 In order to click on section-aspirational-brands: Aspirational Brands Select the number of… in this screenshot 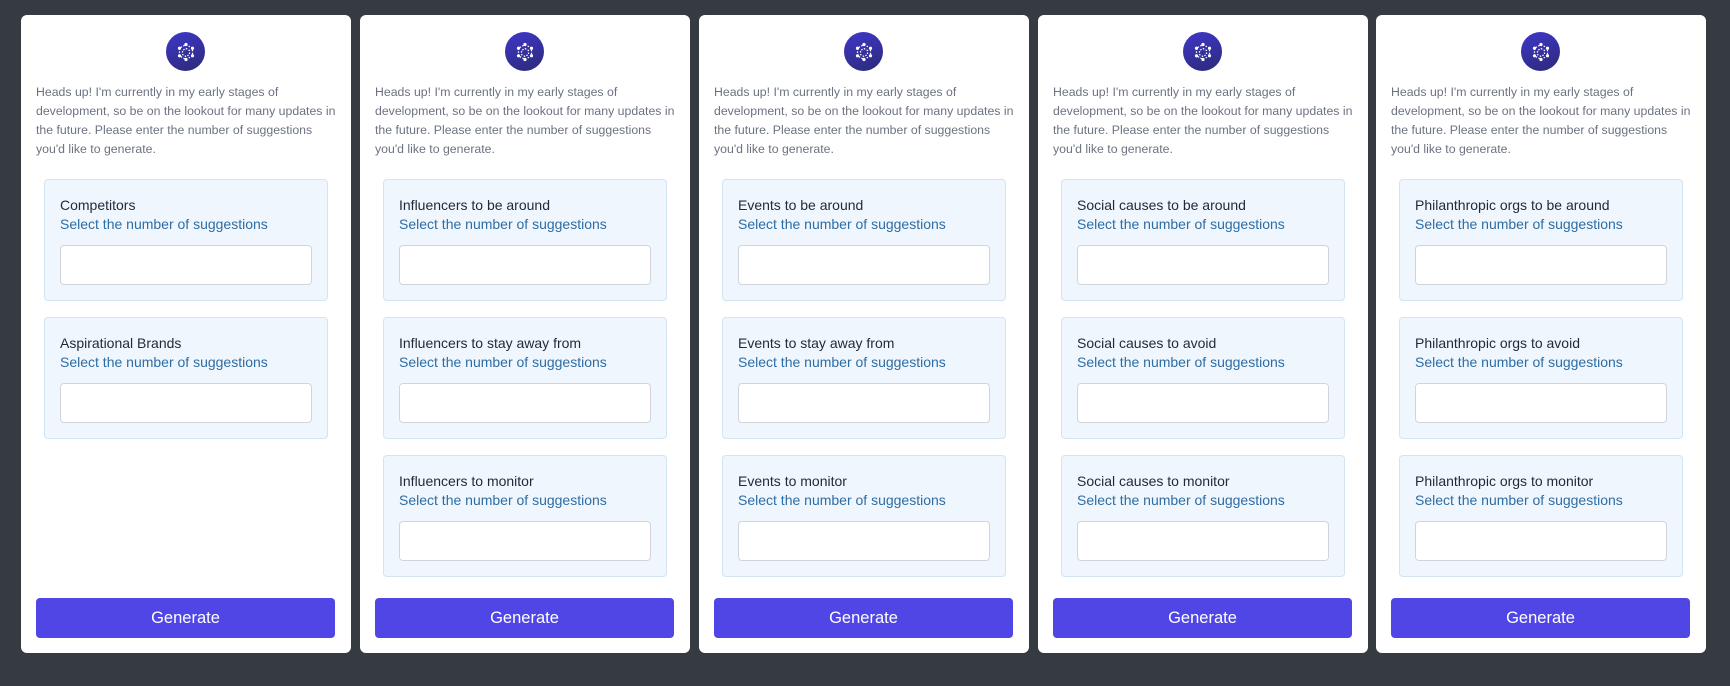, I will do `click(186, 378)`.